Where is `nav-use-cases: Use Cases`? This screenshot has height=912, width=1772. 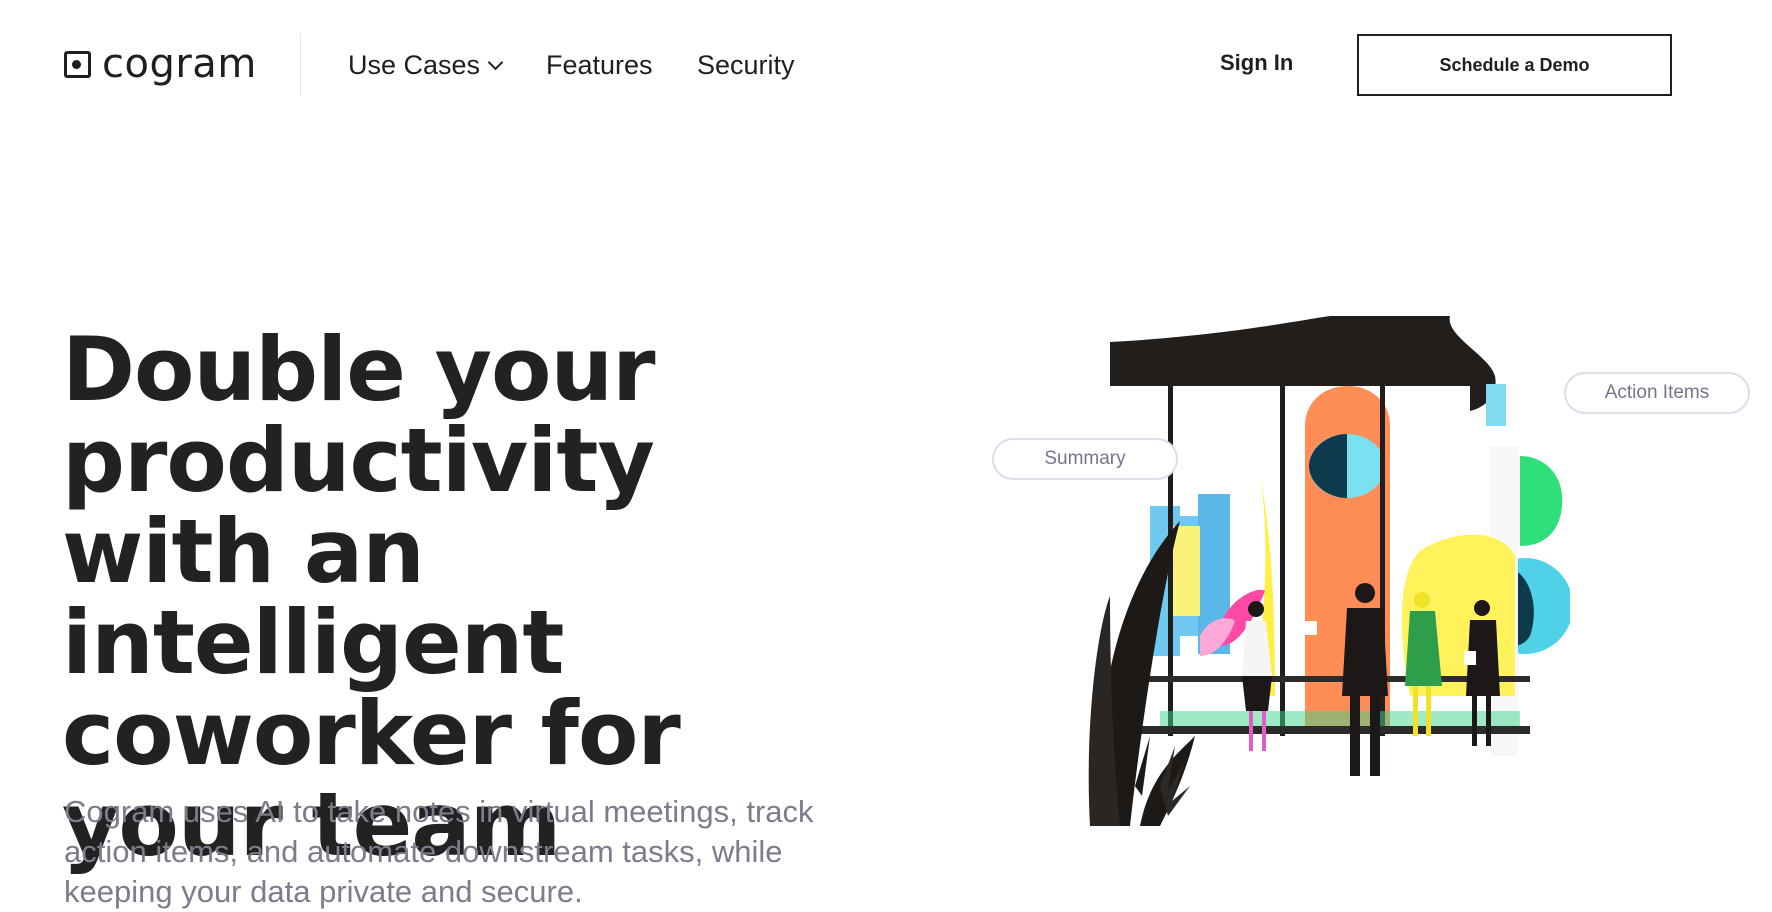
nav-use-cases: Use Cases is located at coordinates (426, 65).